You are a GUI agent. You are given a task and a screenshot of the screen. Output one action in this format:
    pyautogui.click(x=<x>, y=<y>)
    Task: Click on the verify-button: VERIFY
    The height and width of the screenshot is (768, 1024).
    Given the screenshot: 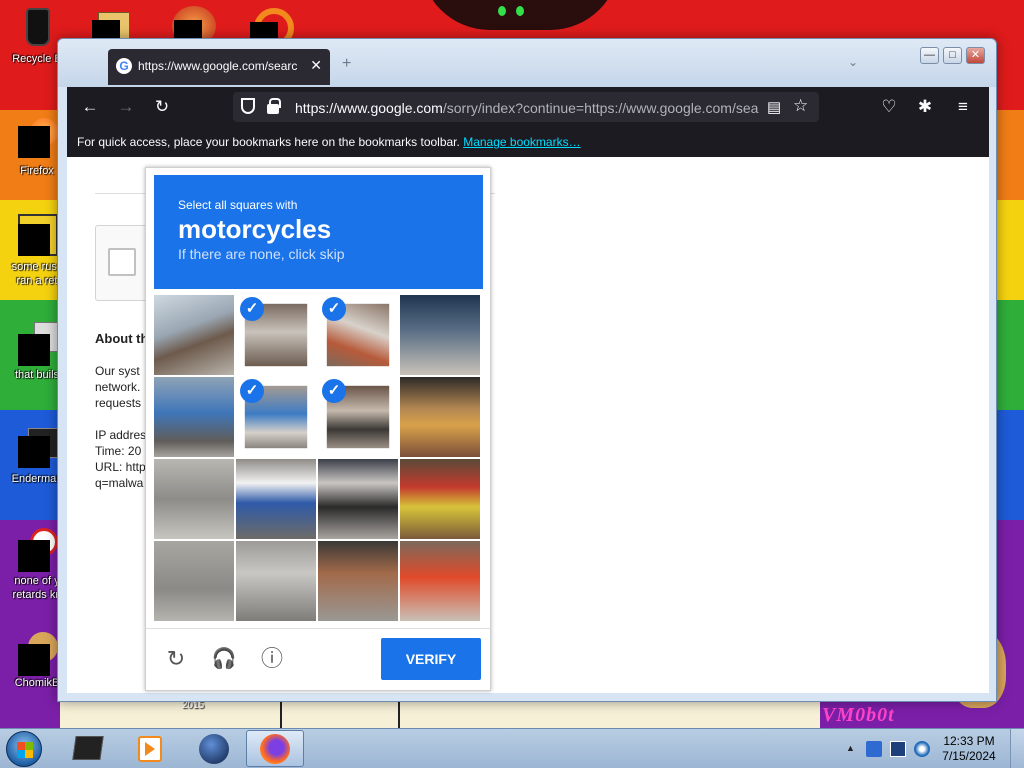 What is the action you would take?
    pyautogui.click(x=431, y=659)
    